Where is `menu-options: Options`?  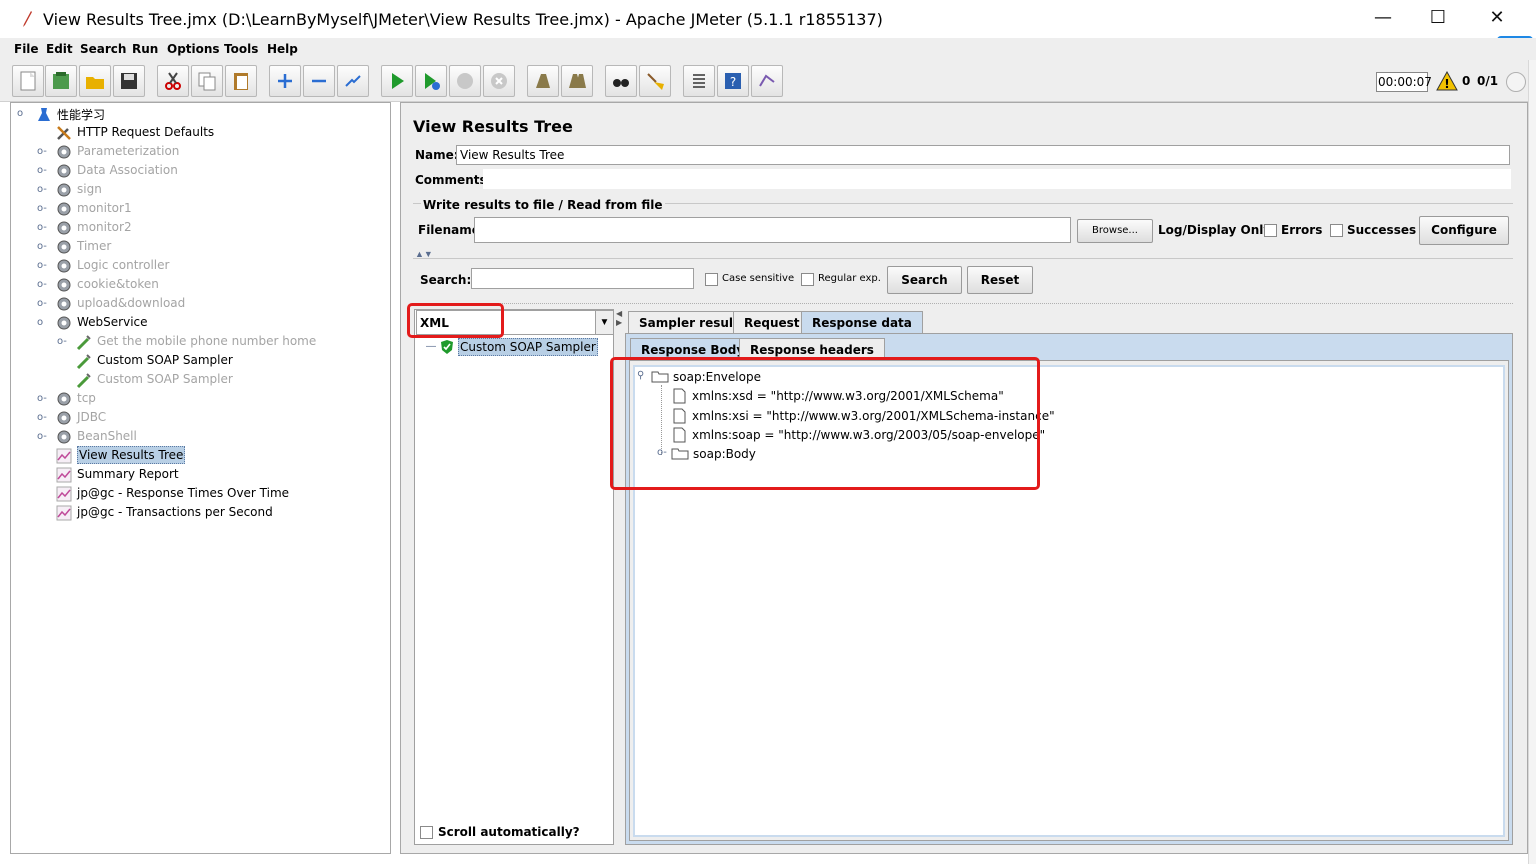 menu-options: Options is located at coordinates (193, 49).